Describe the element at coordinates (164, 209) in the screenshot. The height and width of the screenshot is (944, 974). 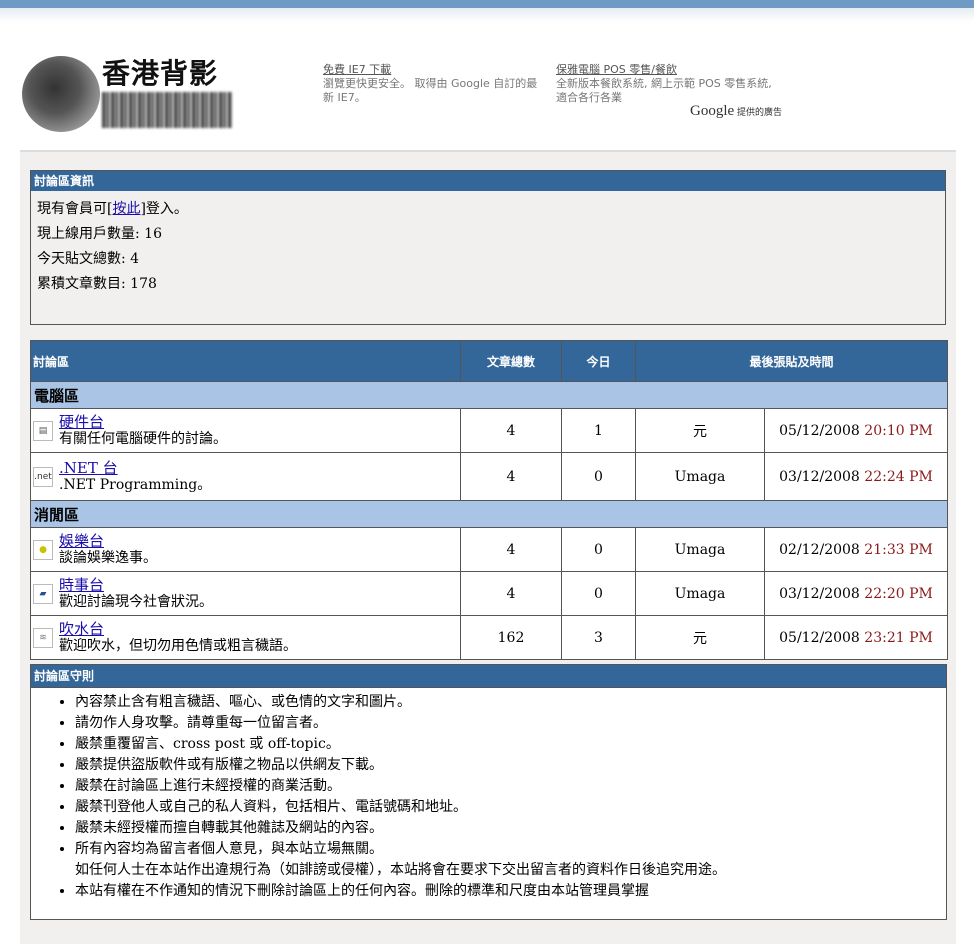
I see `login-post: ]登入。` at that location.